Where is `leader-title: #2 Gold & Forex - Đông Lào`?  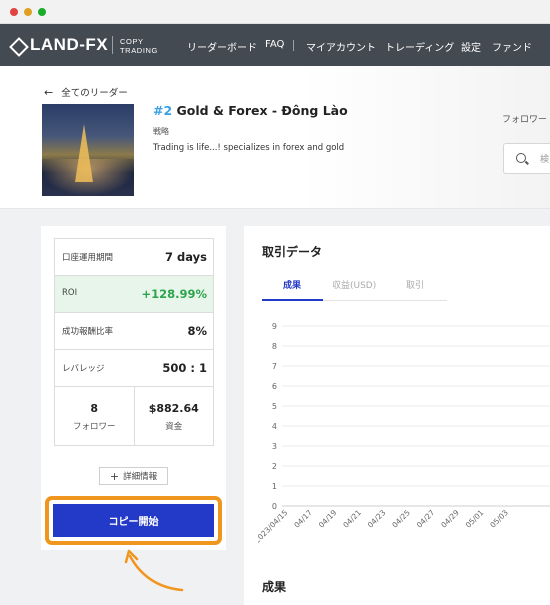
leader-title: #2 Gold & Forex - Đông Lào is located at coordinates (250, 110).